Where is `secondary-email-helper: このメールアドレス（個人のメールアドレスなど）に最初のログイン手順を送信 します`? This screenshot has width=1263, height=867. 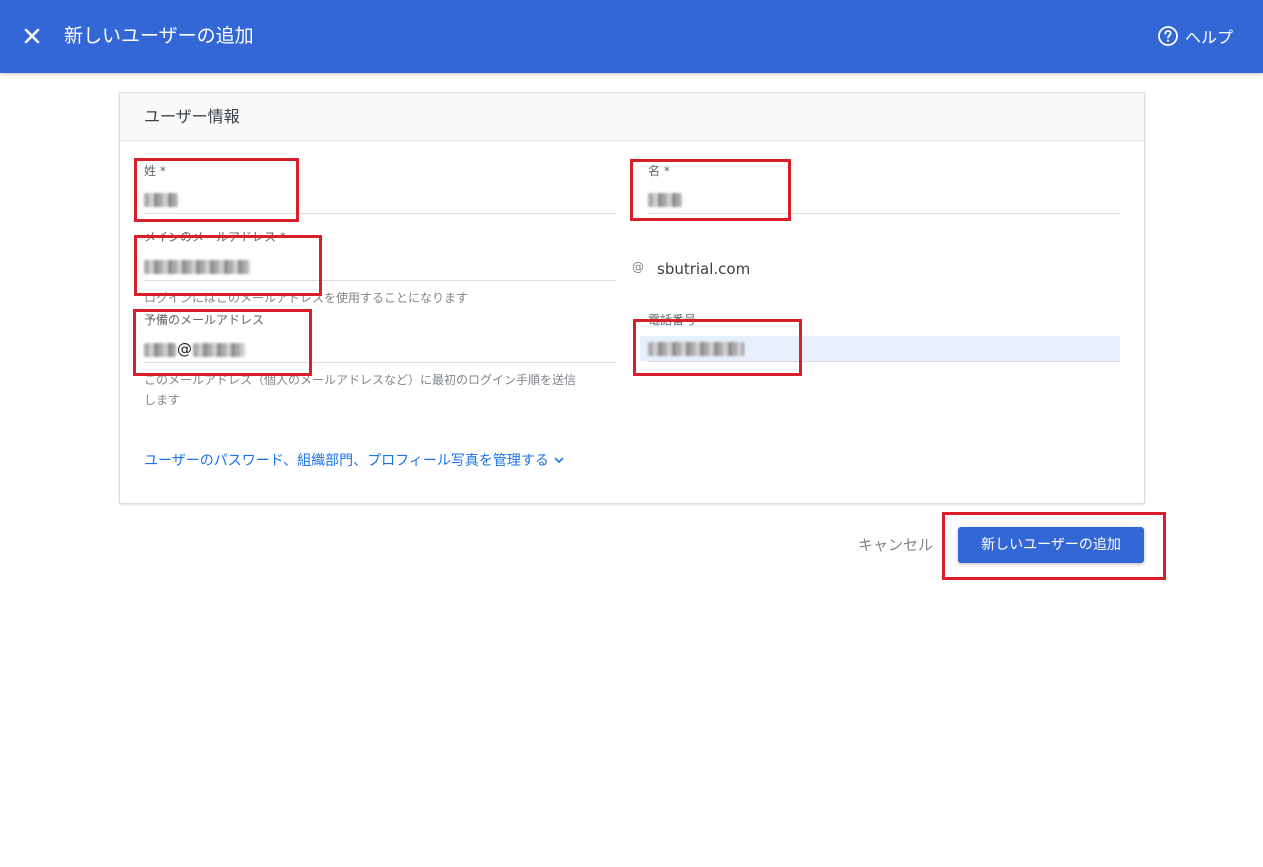 secondary-email-helper: このメールアドレス（個人のメールアドレスなど）に最初のログイン手順を送信 します is located at coordinates (384, 390).